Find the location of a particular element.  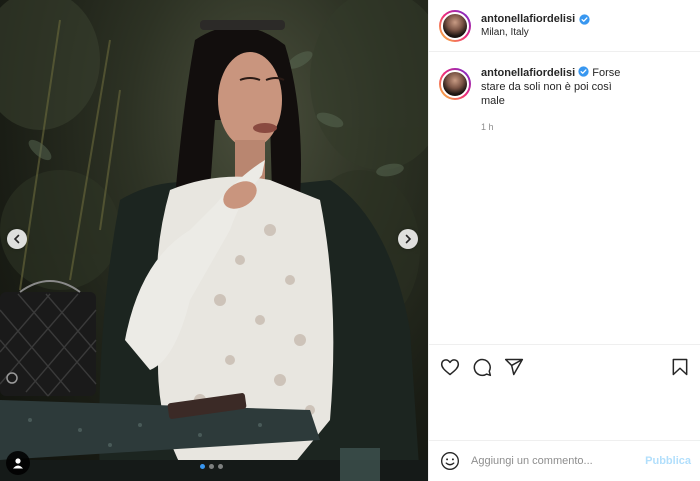

tagged-users-button is located at coordinates (18, 463).